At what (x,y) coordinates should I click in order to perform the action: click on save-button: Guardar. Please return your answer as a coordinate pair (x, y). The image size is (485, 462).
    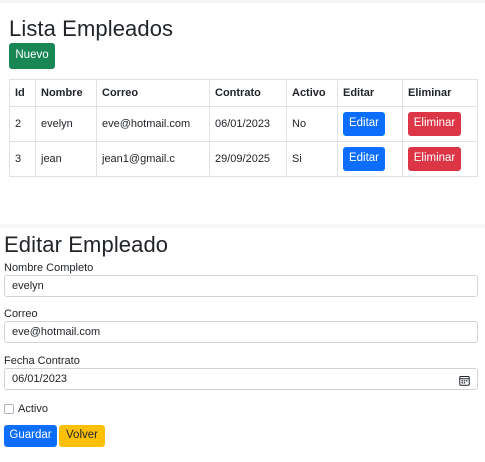
    Looking at the image, I should click on (30, 436).